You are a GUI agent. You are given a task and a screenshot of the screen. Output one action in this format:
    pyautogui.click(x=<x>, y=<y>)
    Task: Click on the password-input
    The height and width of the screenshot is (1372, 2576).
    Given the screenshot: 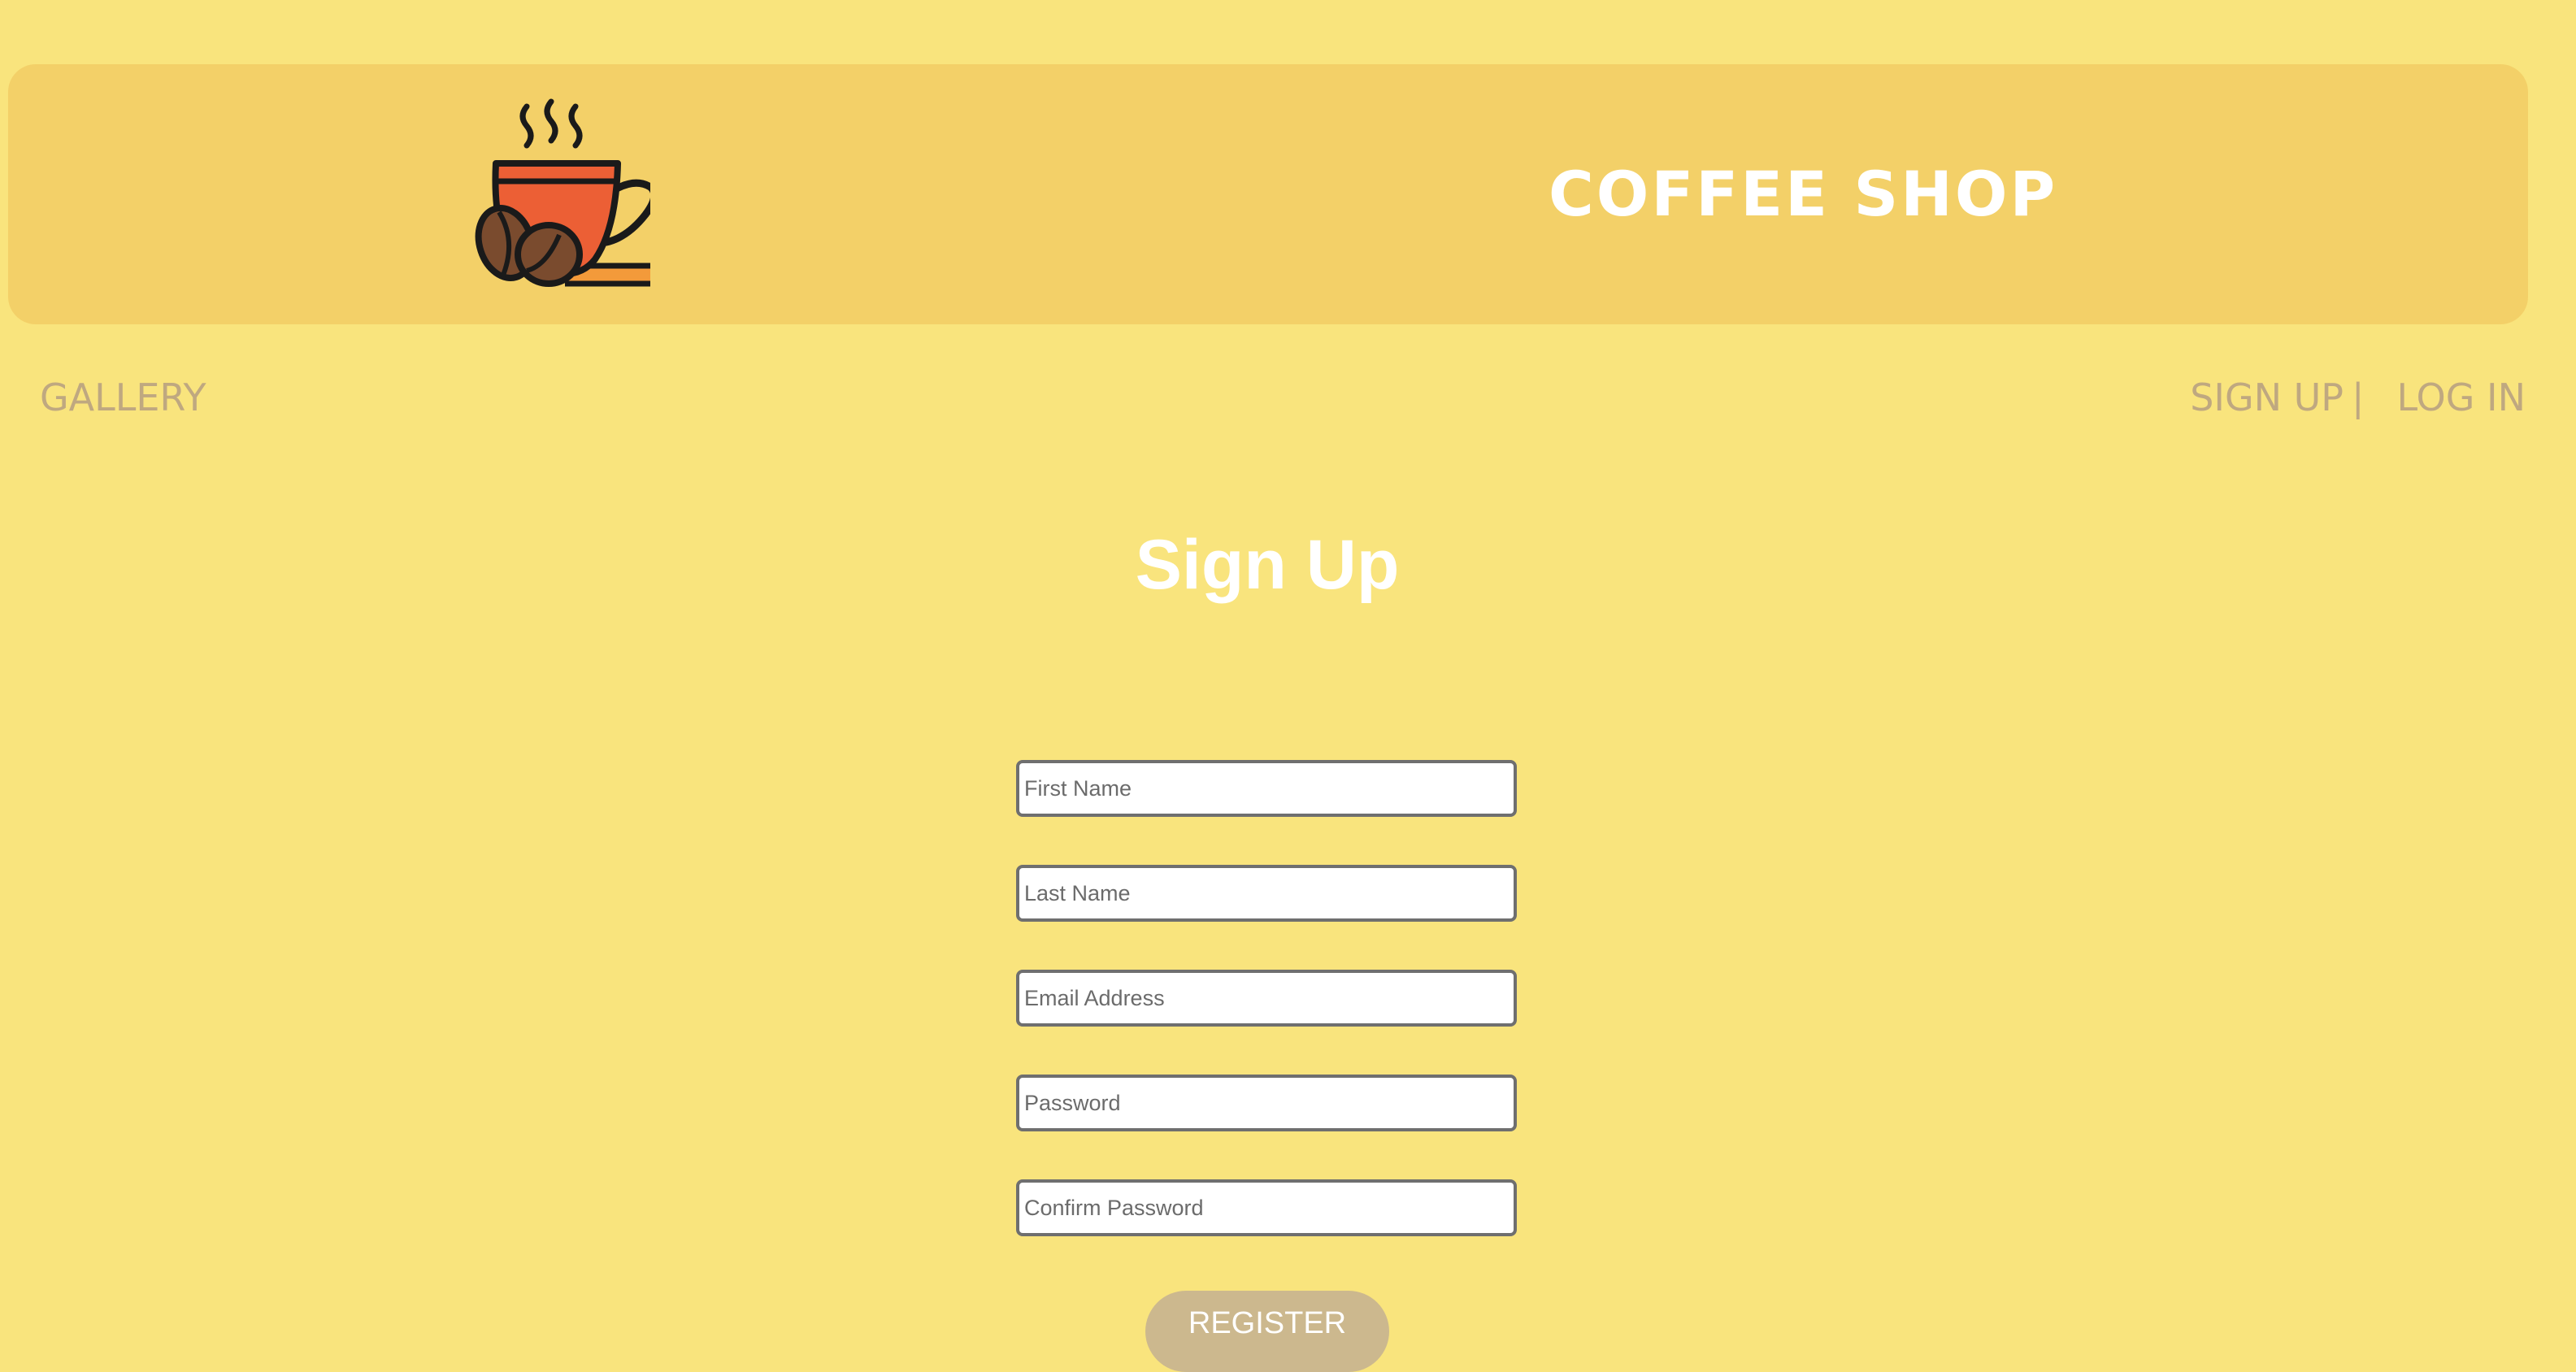 What is the action you would take?
    pyautogui.click(x=1266, y=1103)
    